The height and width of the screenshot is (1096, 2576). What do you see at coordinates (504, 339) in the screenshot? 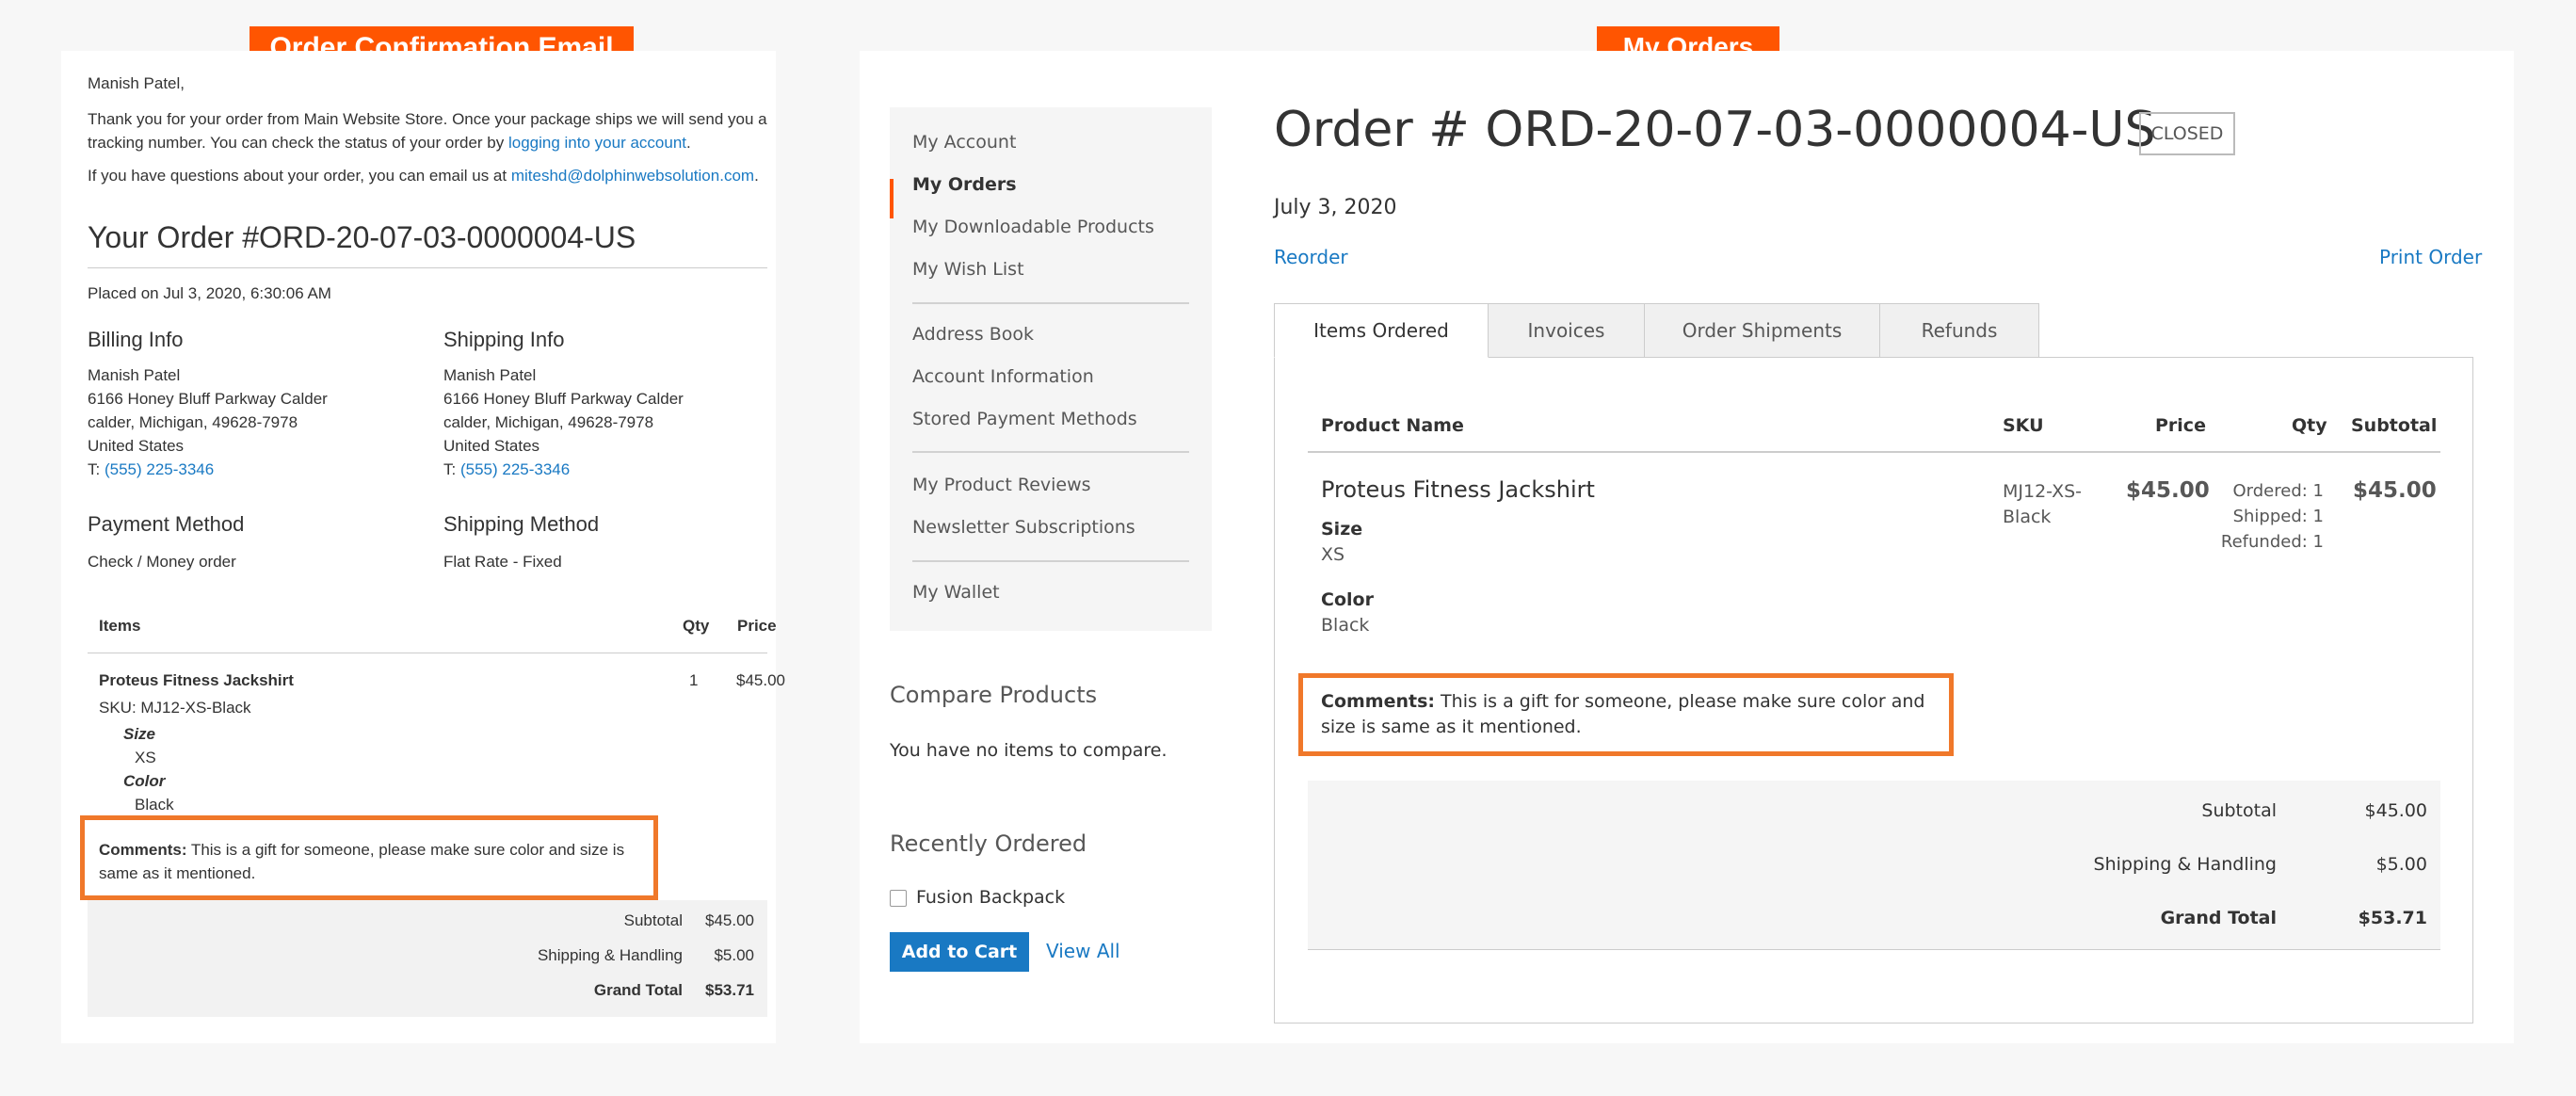
I see `shipping-info-title: Shipping Info` at bounding box center [504, 339].